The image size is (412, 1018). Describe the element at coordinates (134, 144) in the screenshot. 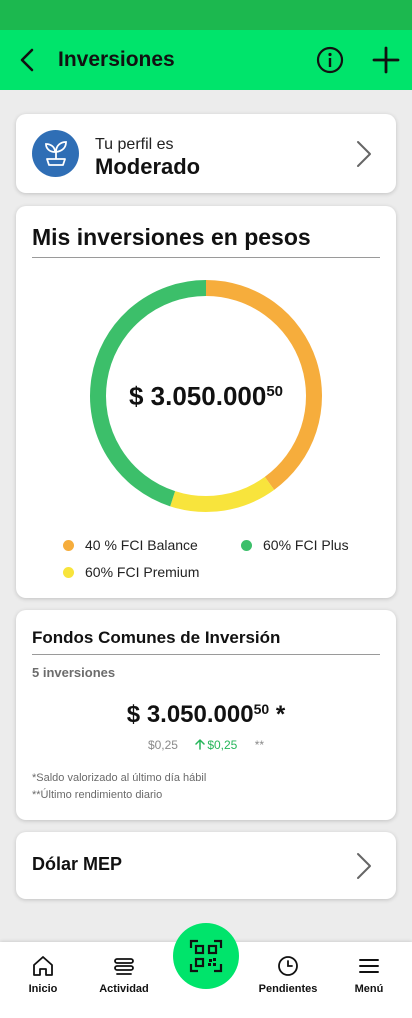

I see `profile-label: Tu perfil es` at that location.